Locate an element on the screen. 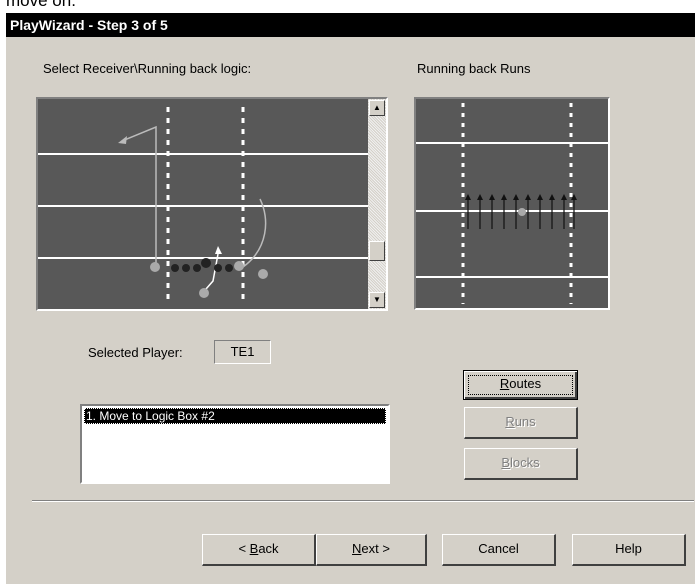  focus-rect is located at coordinates (520, 385).